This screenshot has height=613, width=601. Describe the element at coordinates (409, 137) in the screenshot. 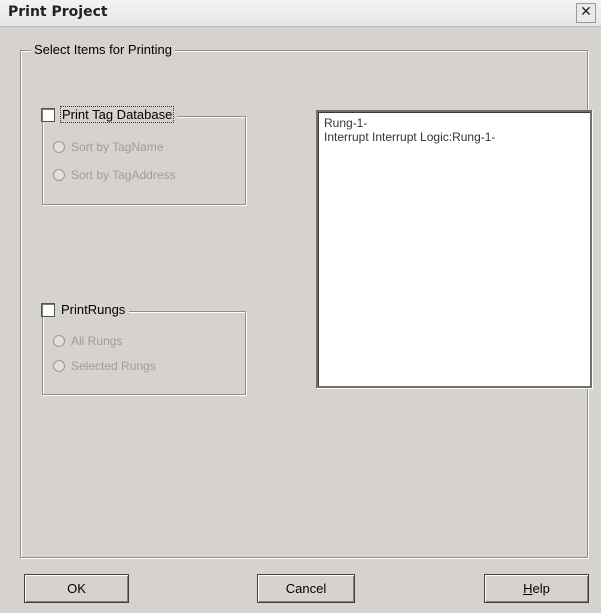

I see `list-item: Interrupt Interrupt Logic:Rung-1-` at that location.